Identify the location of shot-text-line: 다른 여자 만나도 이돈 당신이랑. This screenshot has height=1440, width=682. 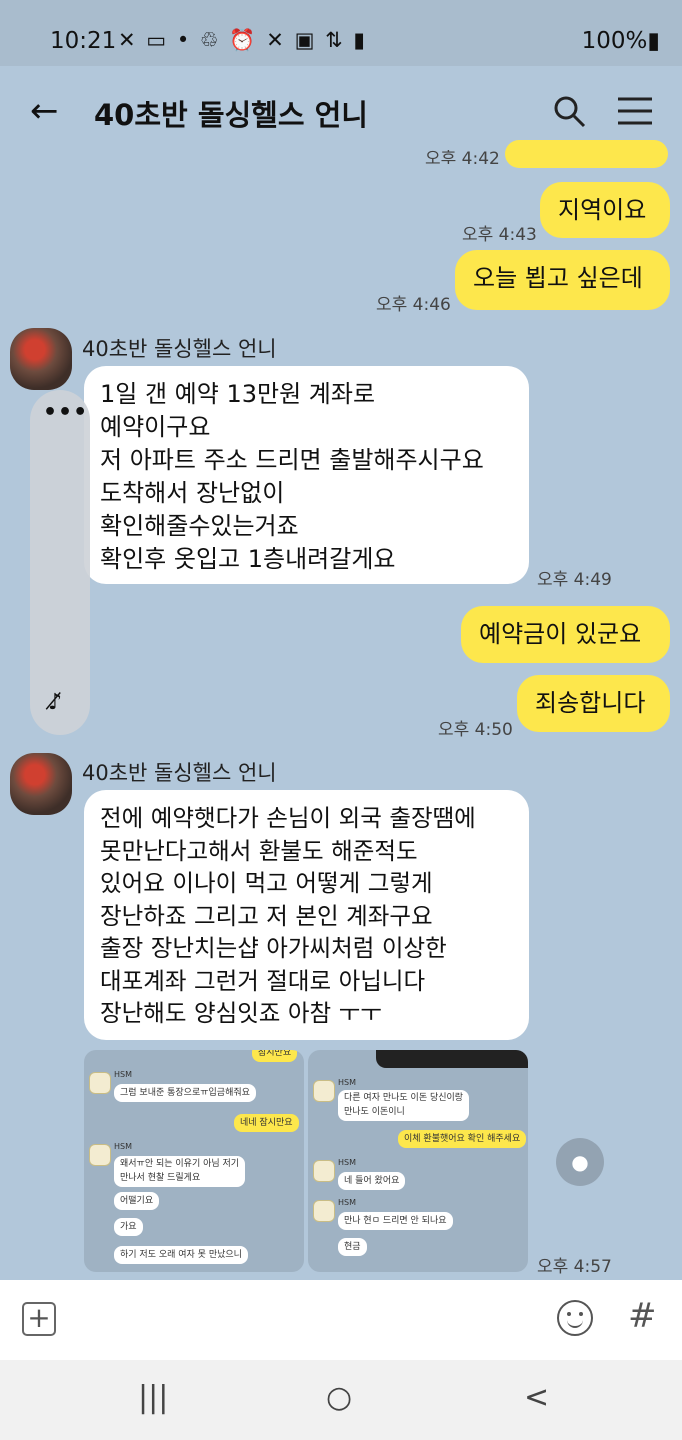
(404, 1098).